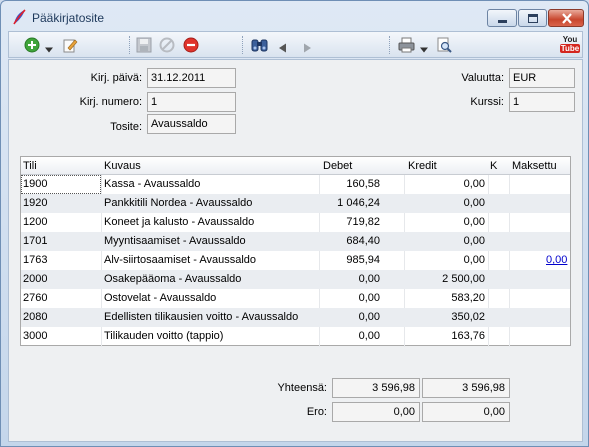  Describe the element at coordinates (116, 78) in the screenshot. I see `date-label: Kirj. päivä:` at that location.